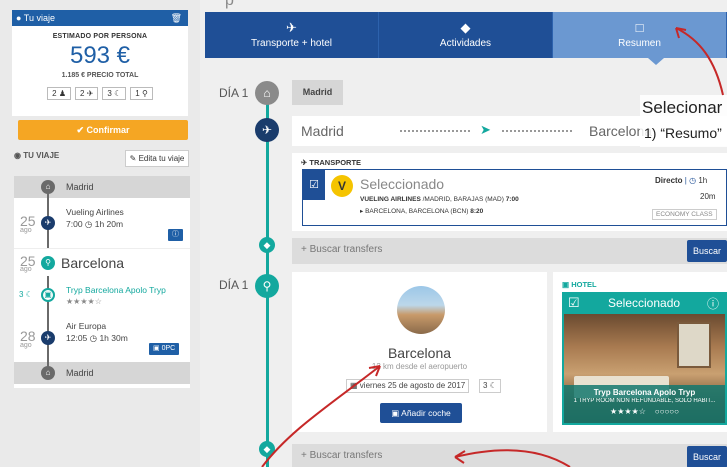 Image resolution: width=727 pixels, height=467 pixels. Describe the element at coordinates (176, 18) in the screenshot. I see `trash-icon: 🗑` at that location.